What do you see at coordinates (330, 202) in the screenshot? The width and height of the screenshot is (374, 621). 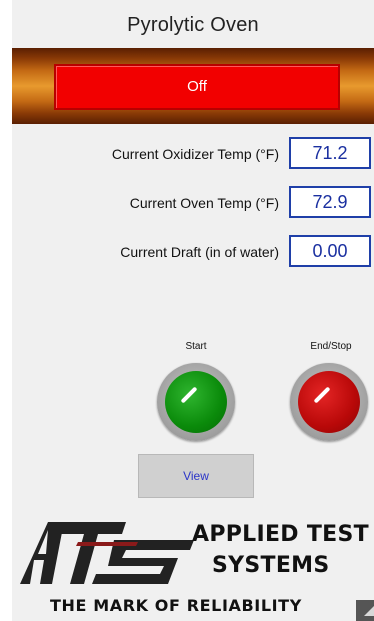 I see `oven-temp-value: 72.9` at bounding box center [330, 202].